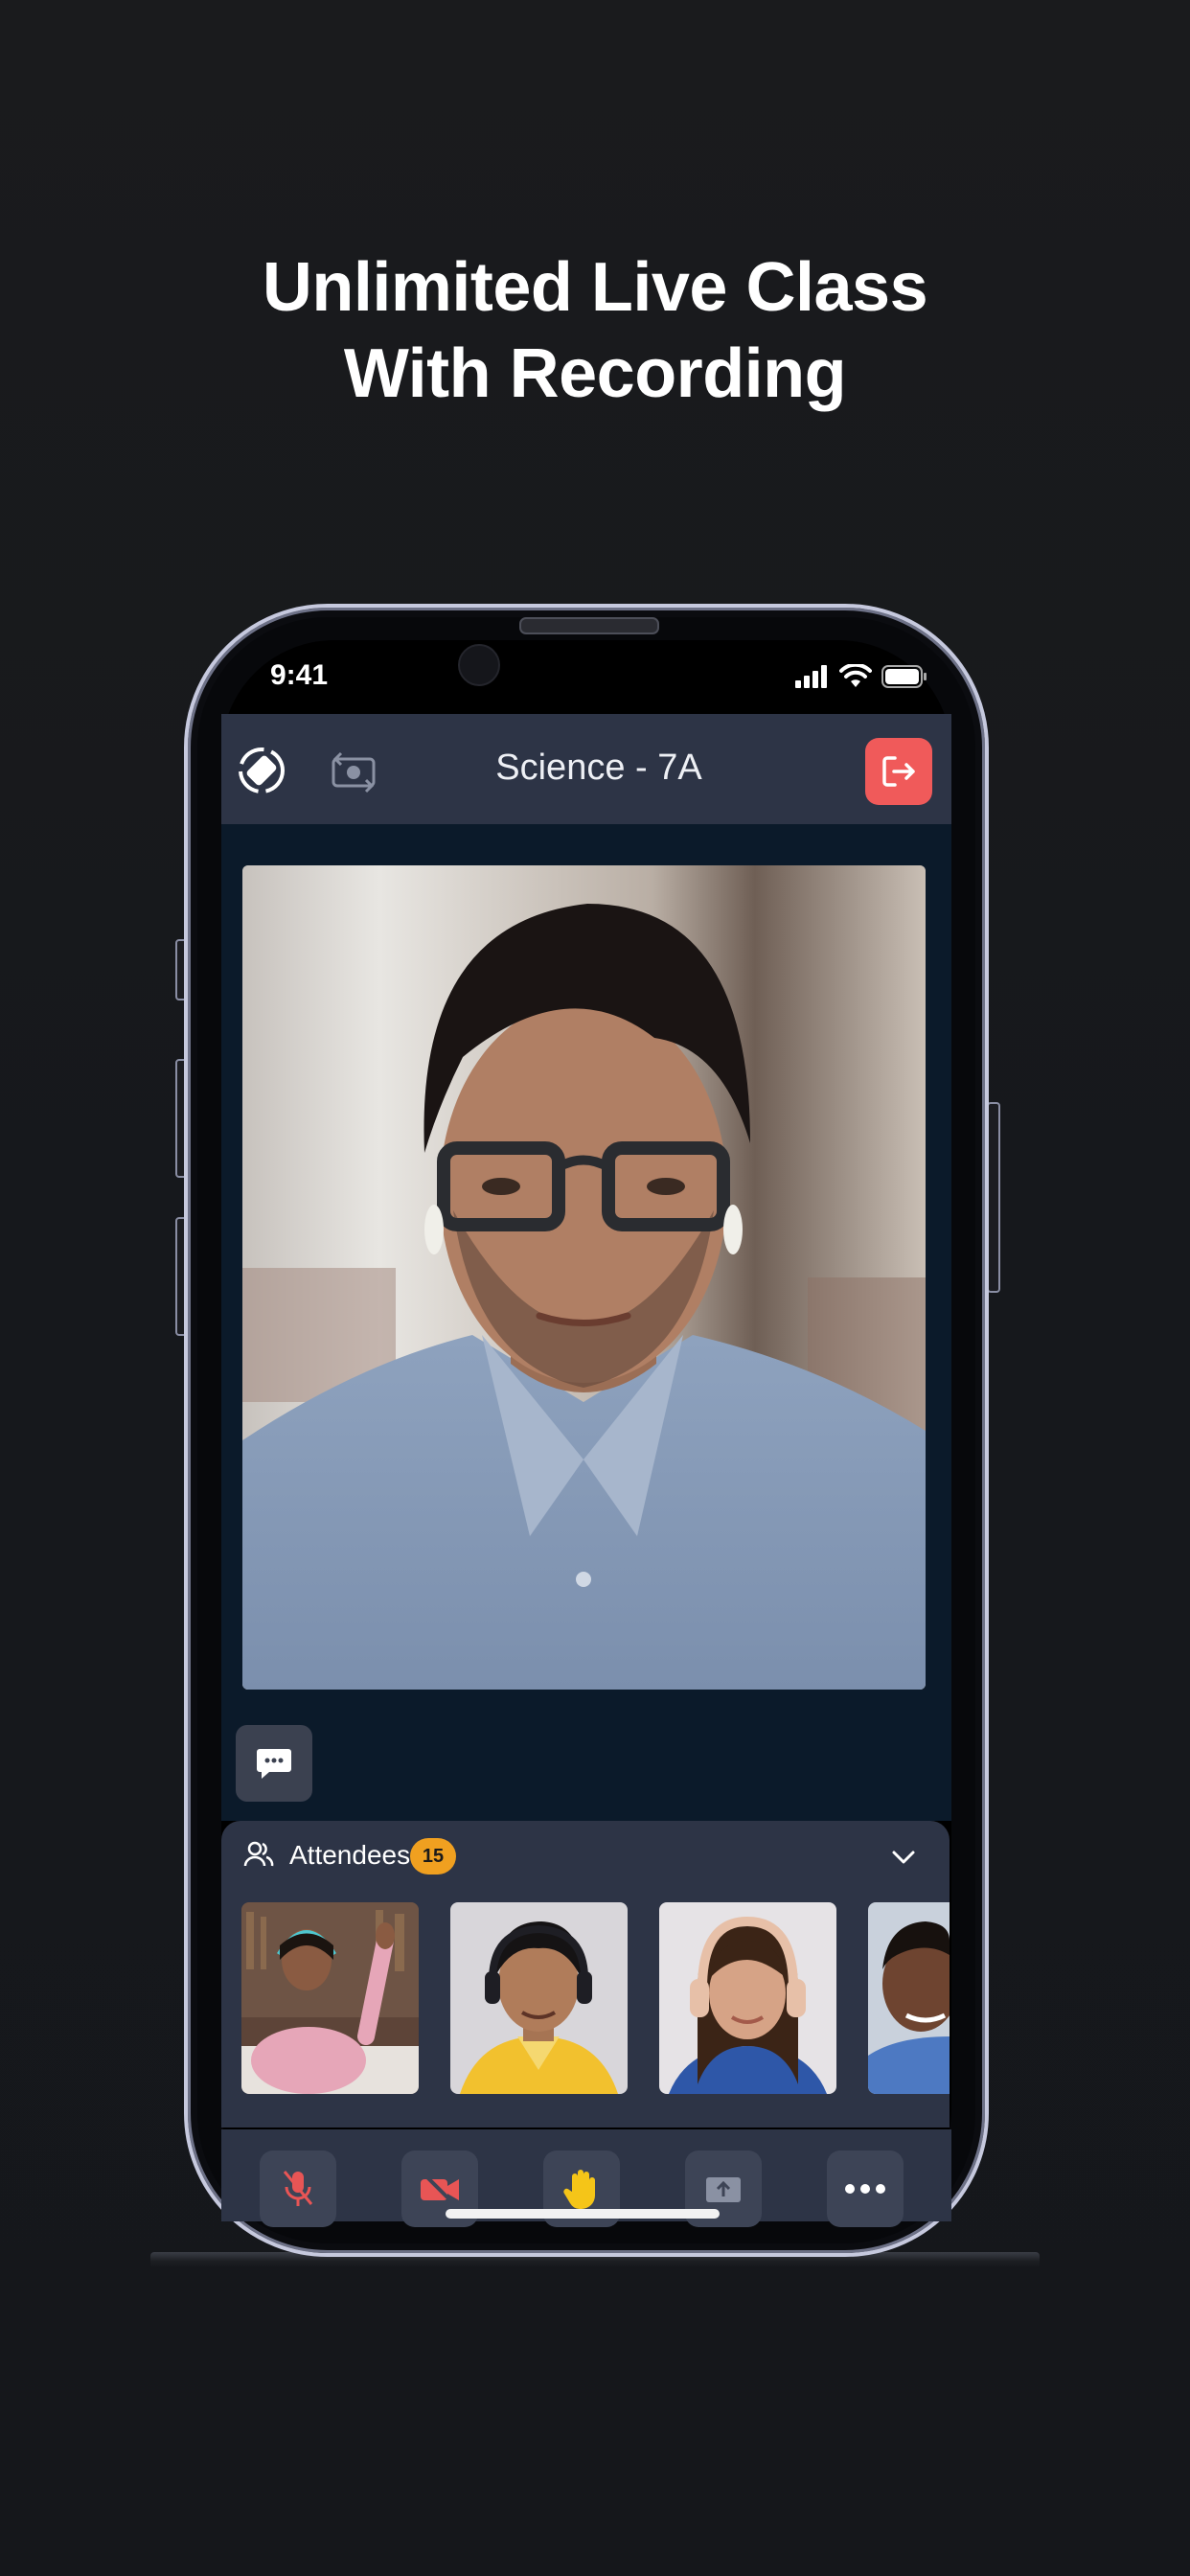 Image resolution: width=1190 pixels, height=2576 pixels. Describe the element at coordinates (583, 2214) in the screenshot. I see `home-indicator` at that location.